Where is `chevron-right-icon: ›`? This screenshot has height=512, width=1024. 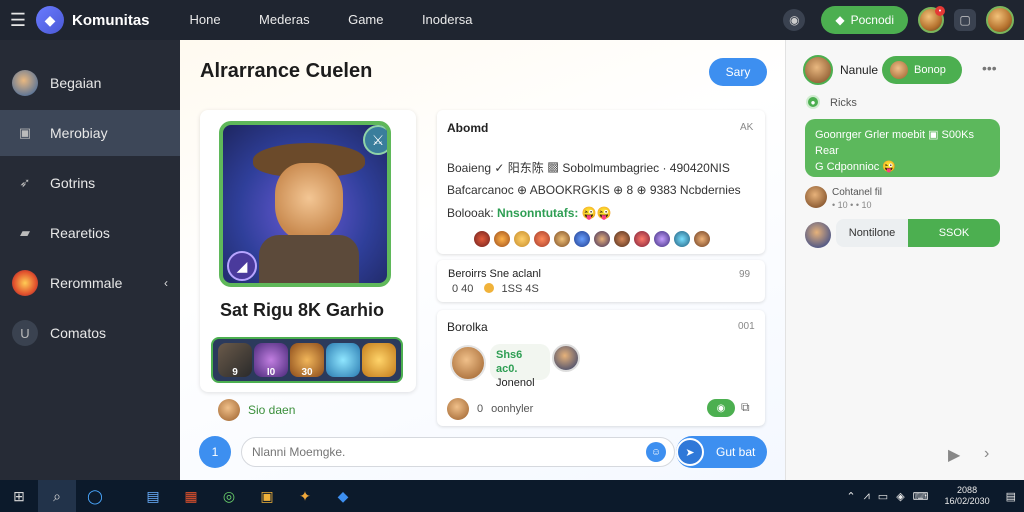 chevron-right-icon: › is located at coordinates (986, 454).